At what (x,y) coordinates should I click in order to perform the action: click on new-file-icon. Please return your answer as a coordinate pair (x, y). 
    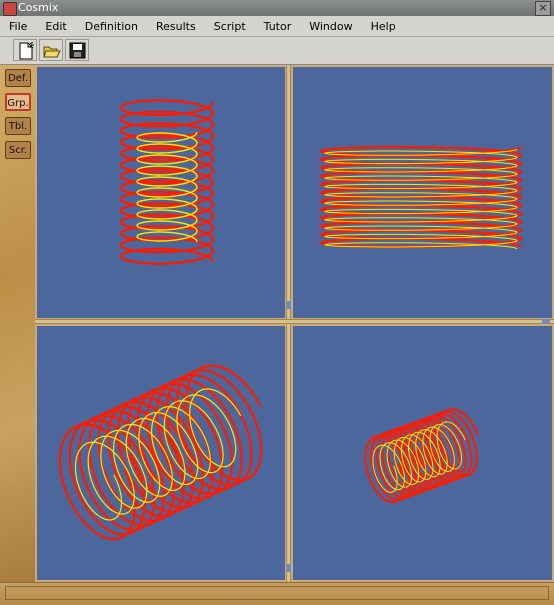
    Looking at the image, I should click on (26, 51).